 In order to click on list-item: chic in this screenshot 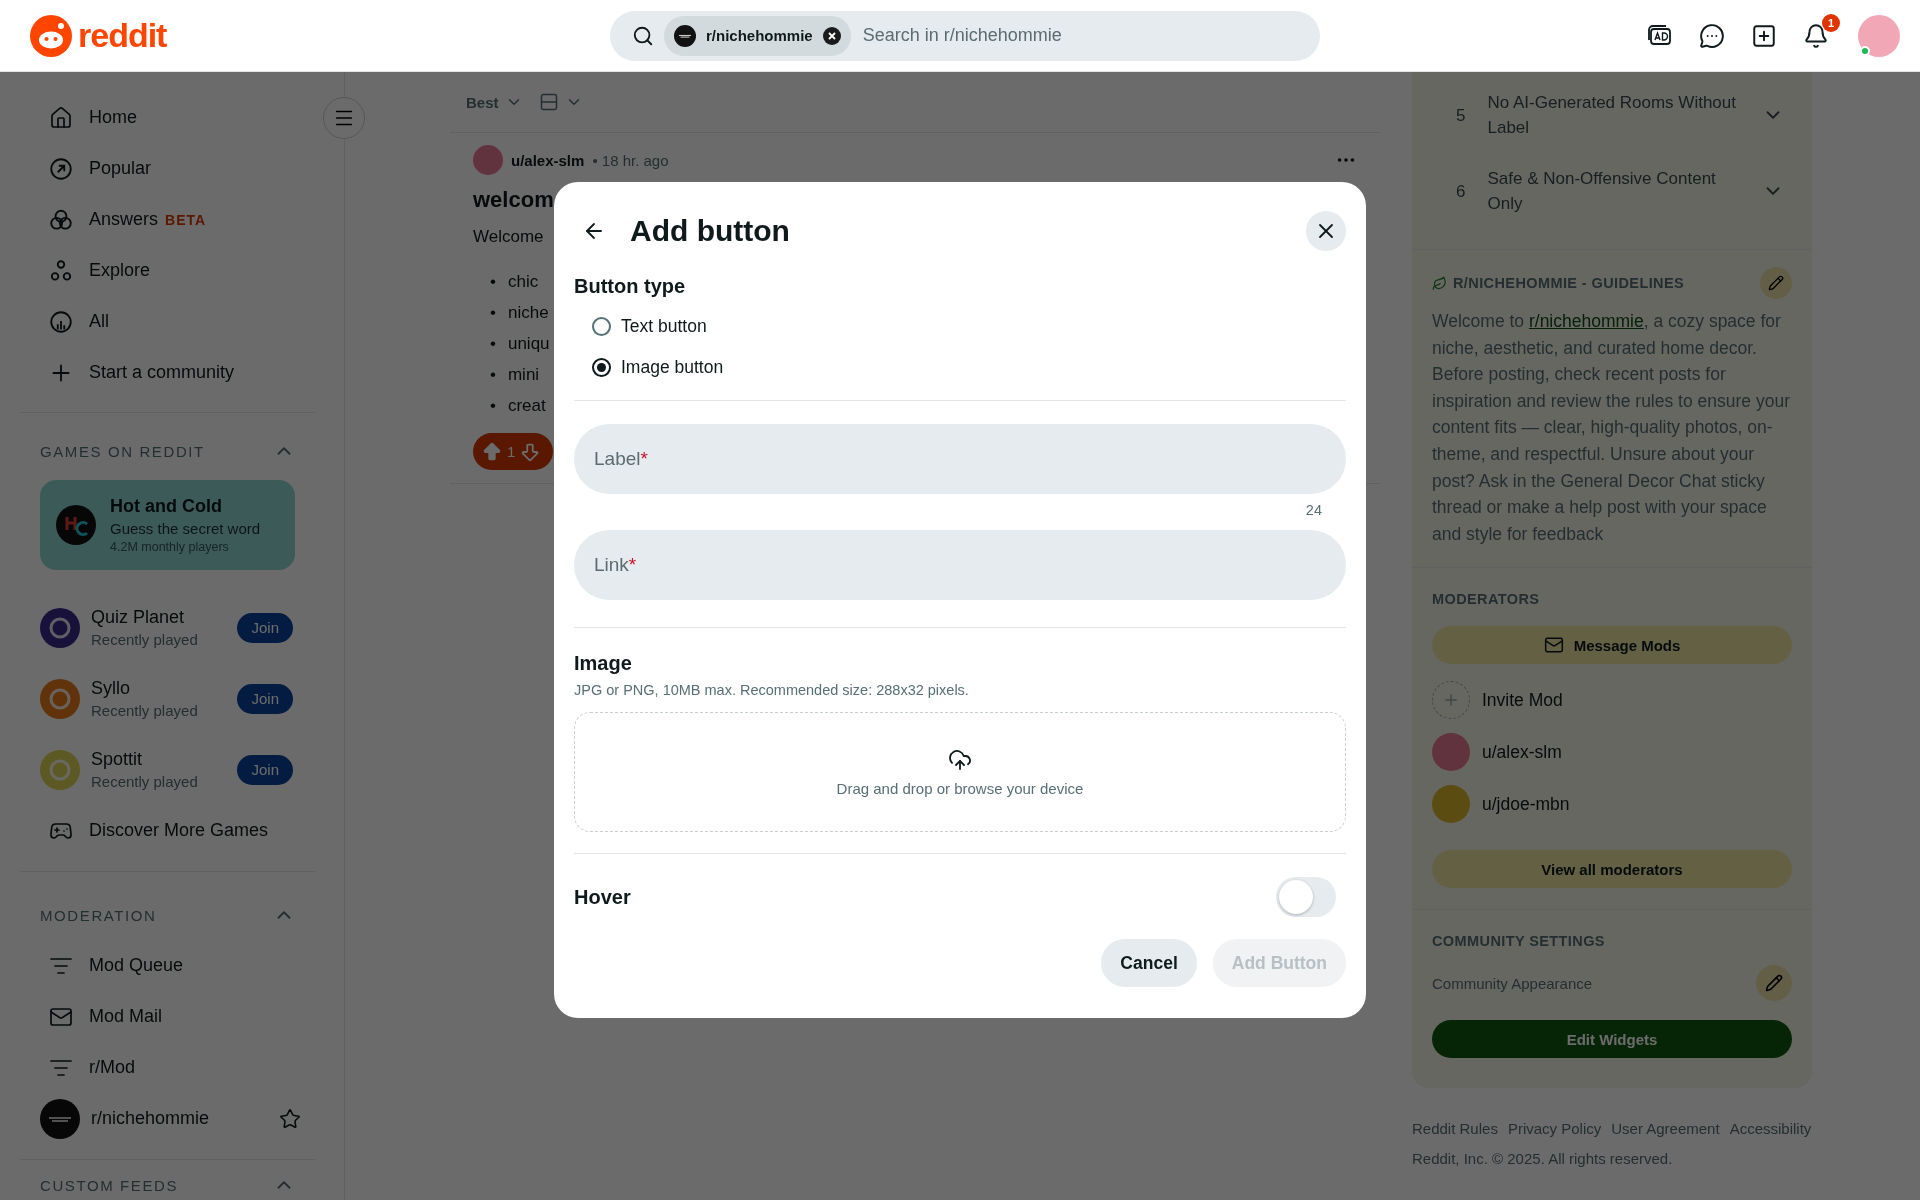, I will do `click(523, 281)`.